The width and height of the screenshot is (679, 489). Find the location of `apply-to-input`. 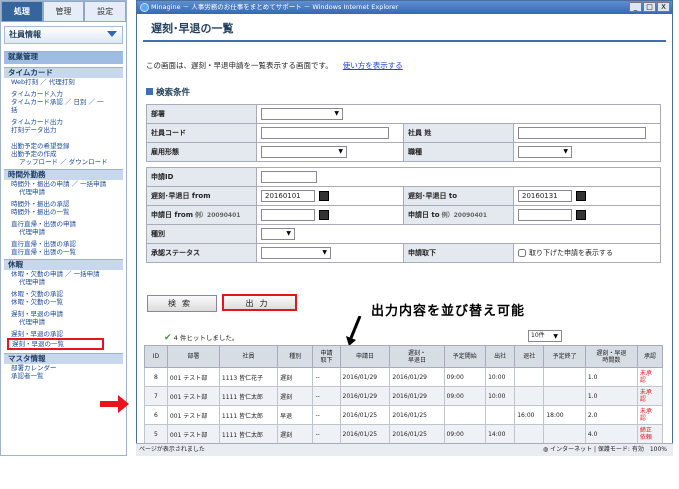

apply-to-input is located at coordinates (545, 215).